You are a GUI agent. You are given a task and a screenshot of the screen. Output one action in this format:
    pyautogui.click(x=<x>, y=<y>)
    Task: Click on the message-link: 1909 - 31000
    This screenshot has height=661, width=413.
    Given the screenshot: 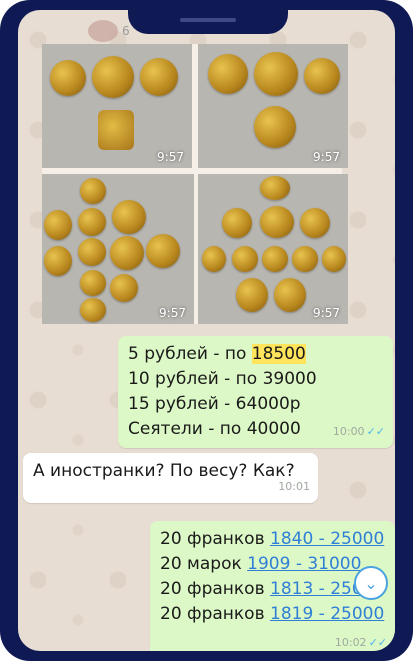 What is the action you would take?
    pyautogui.click(x=304, y=564)
    